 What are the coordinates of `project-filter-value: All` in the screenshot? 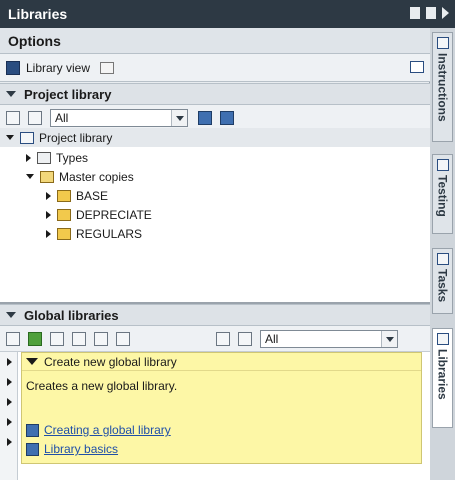 It's located at (62, 117).